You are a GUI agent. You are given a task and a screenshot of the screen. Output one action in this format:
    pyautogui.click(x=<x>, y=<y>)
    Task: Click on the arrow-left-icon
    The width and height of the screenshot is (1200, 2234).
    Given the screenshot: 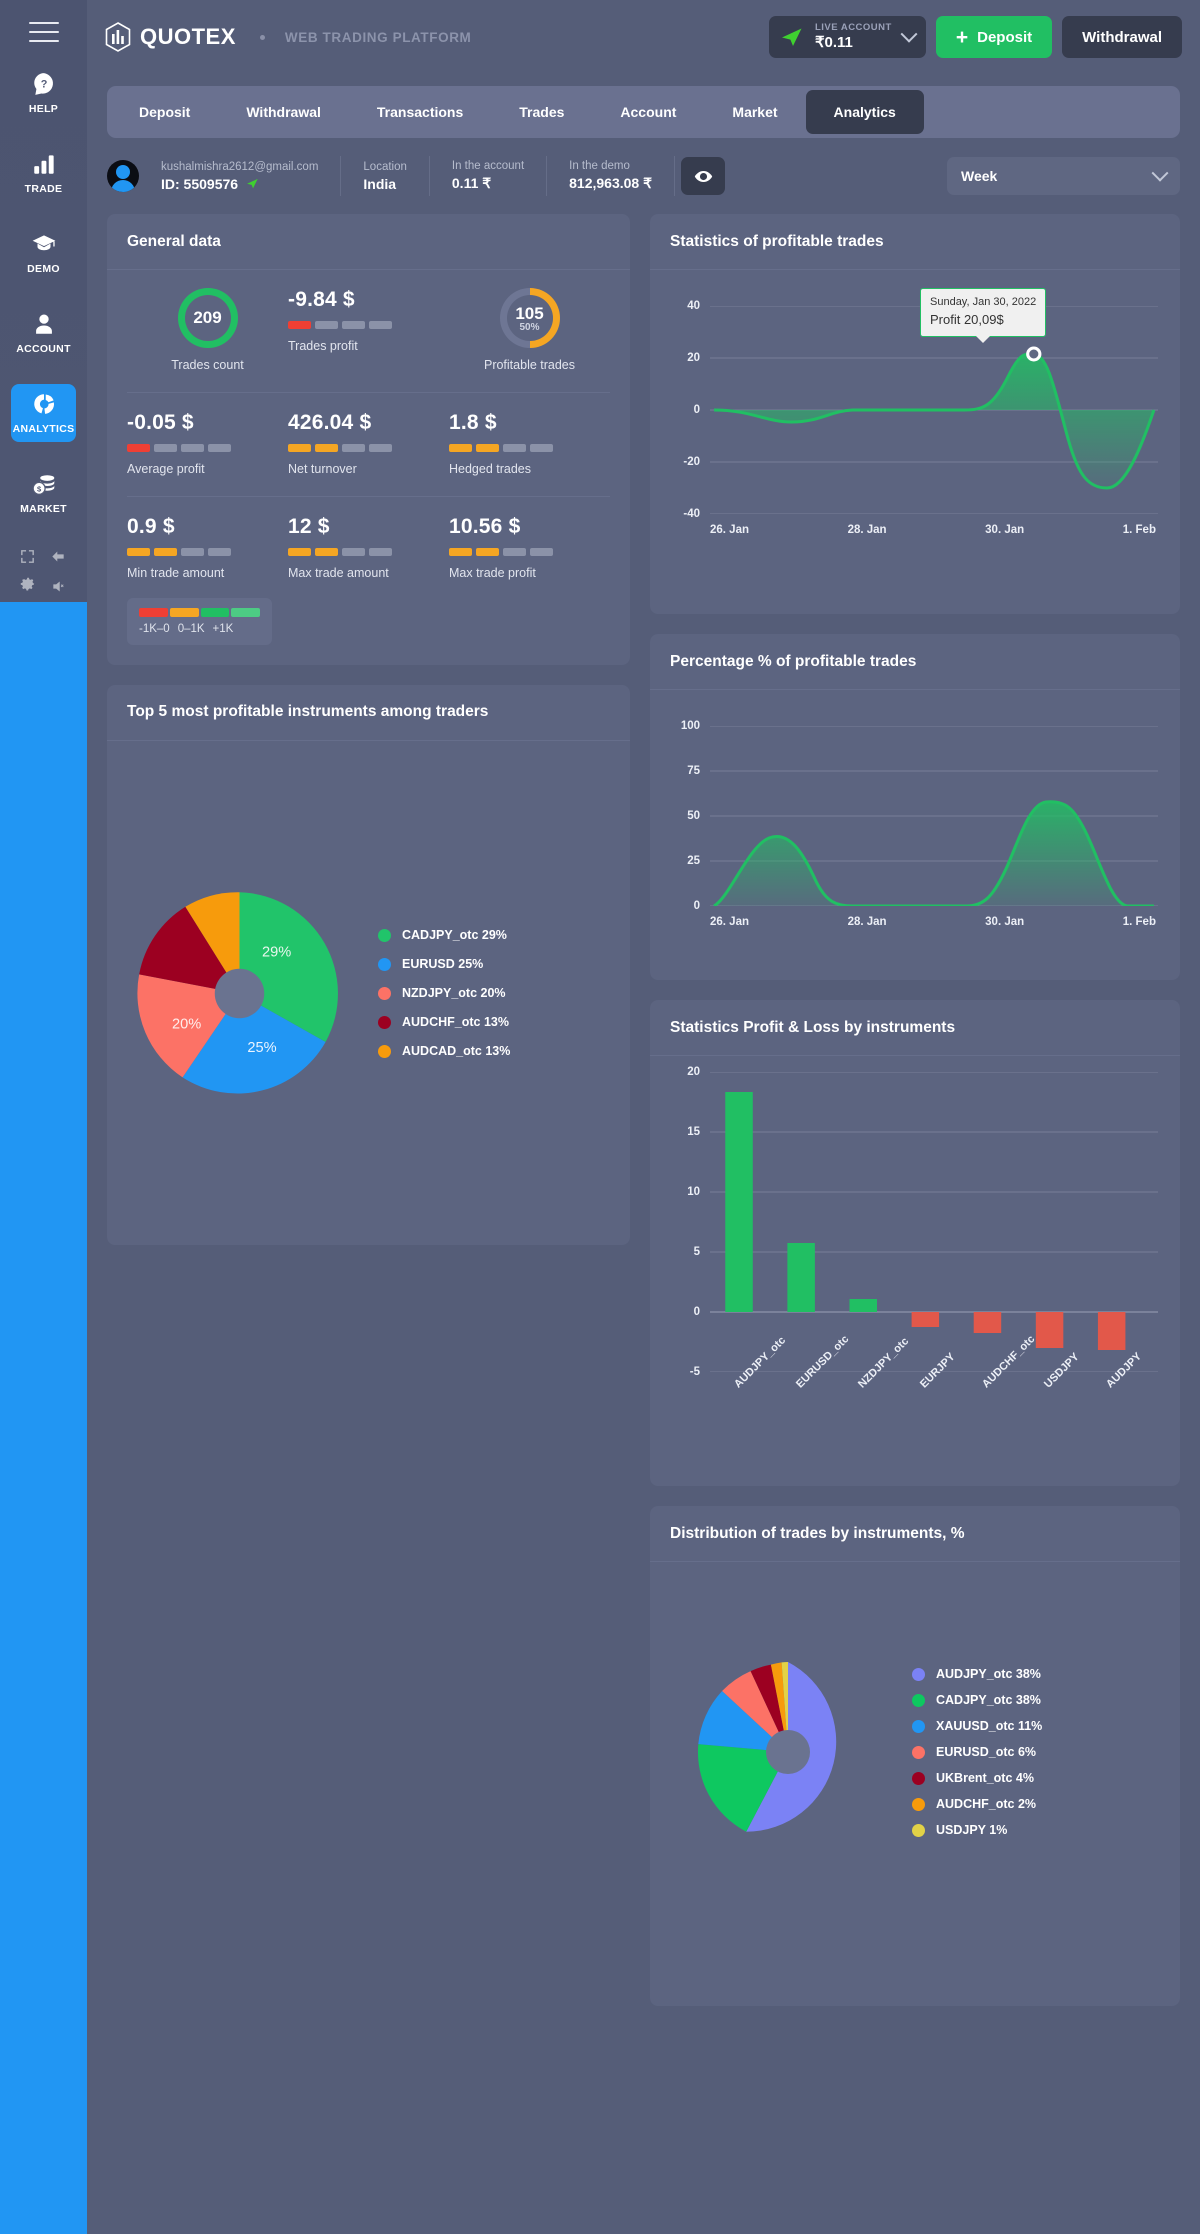 What is the action you would take?
    pyautogui.click(x=58, y=556)
    